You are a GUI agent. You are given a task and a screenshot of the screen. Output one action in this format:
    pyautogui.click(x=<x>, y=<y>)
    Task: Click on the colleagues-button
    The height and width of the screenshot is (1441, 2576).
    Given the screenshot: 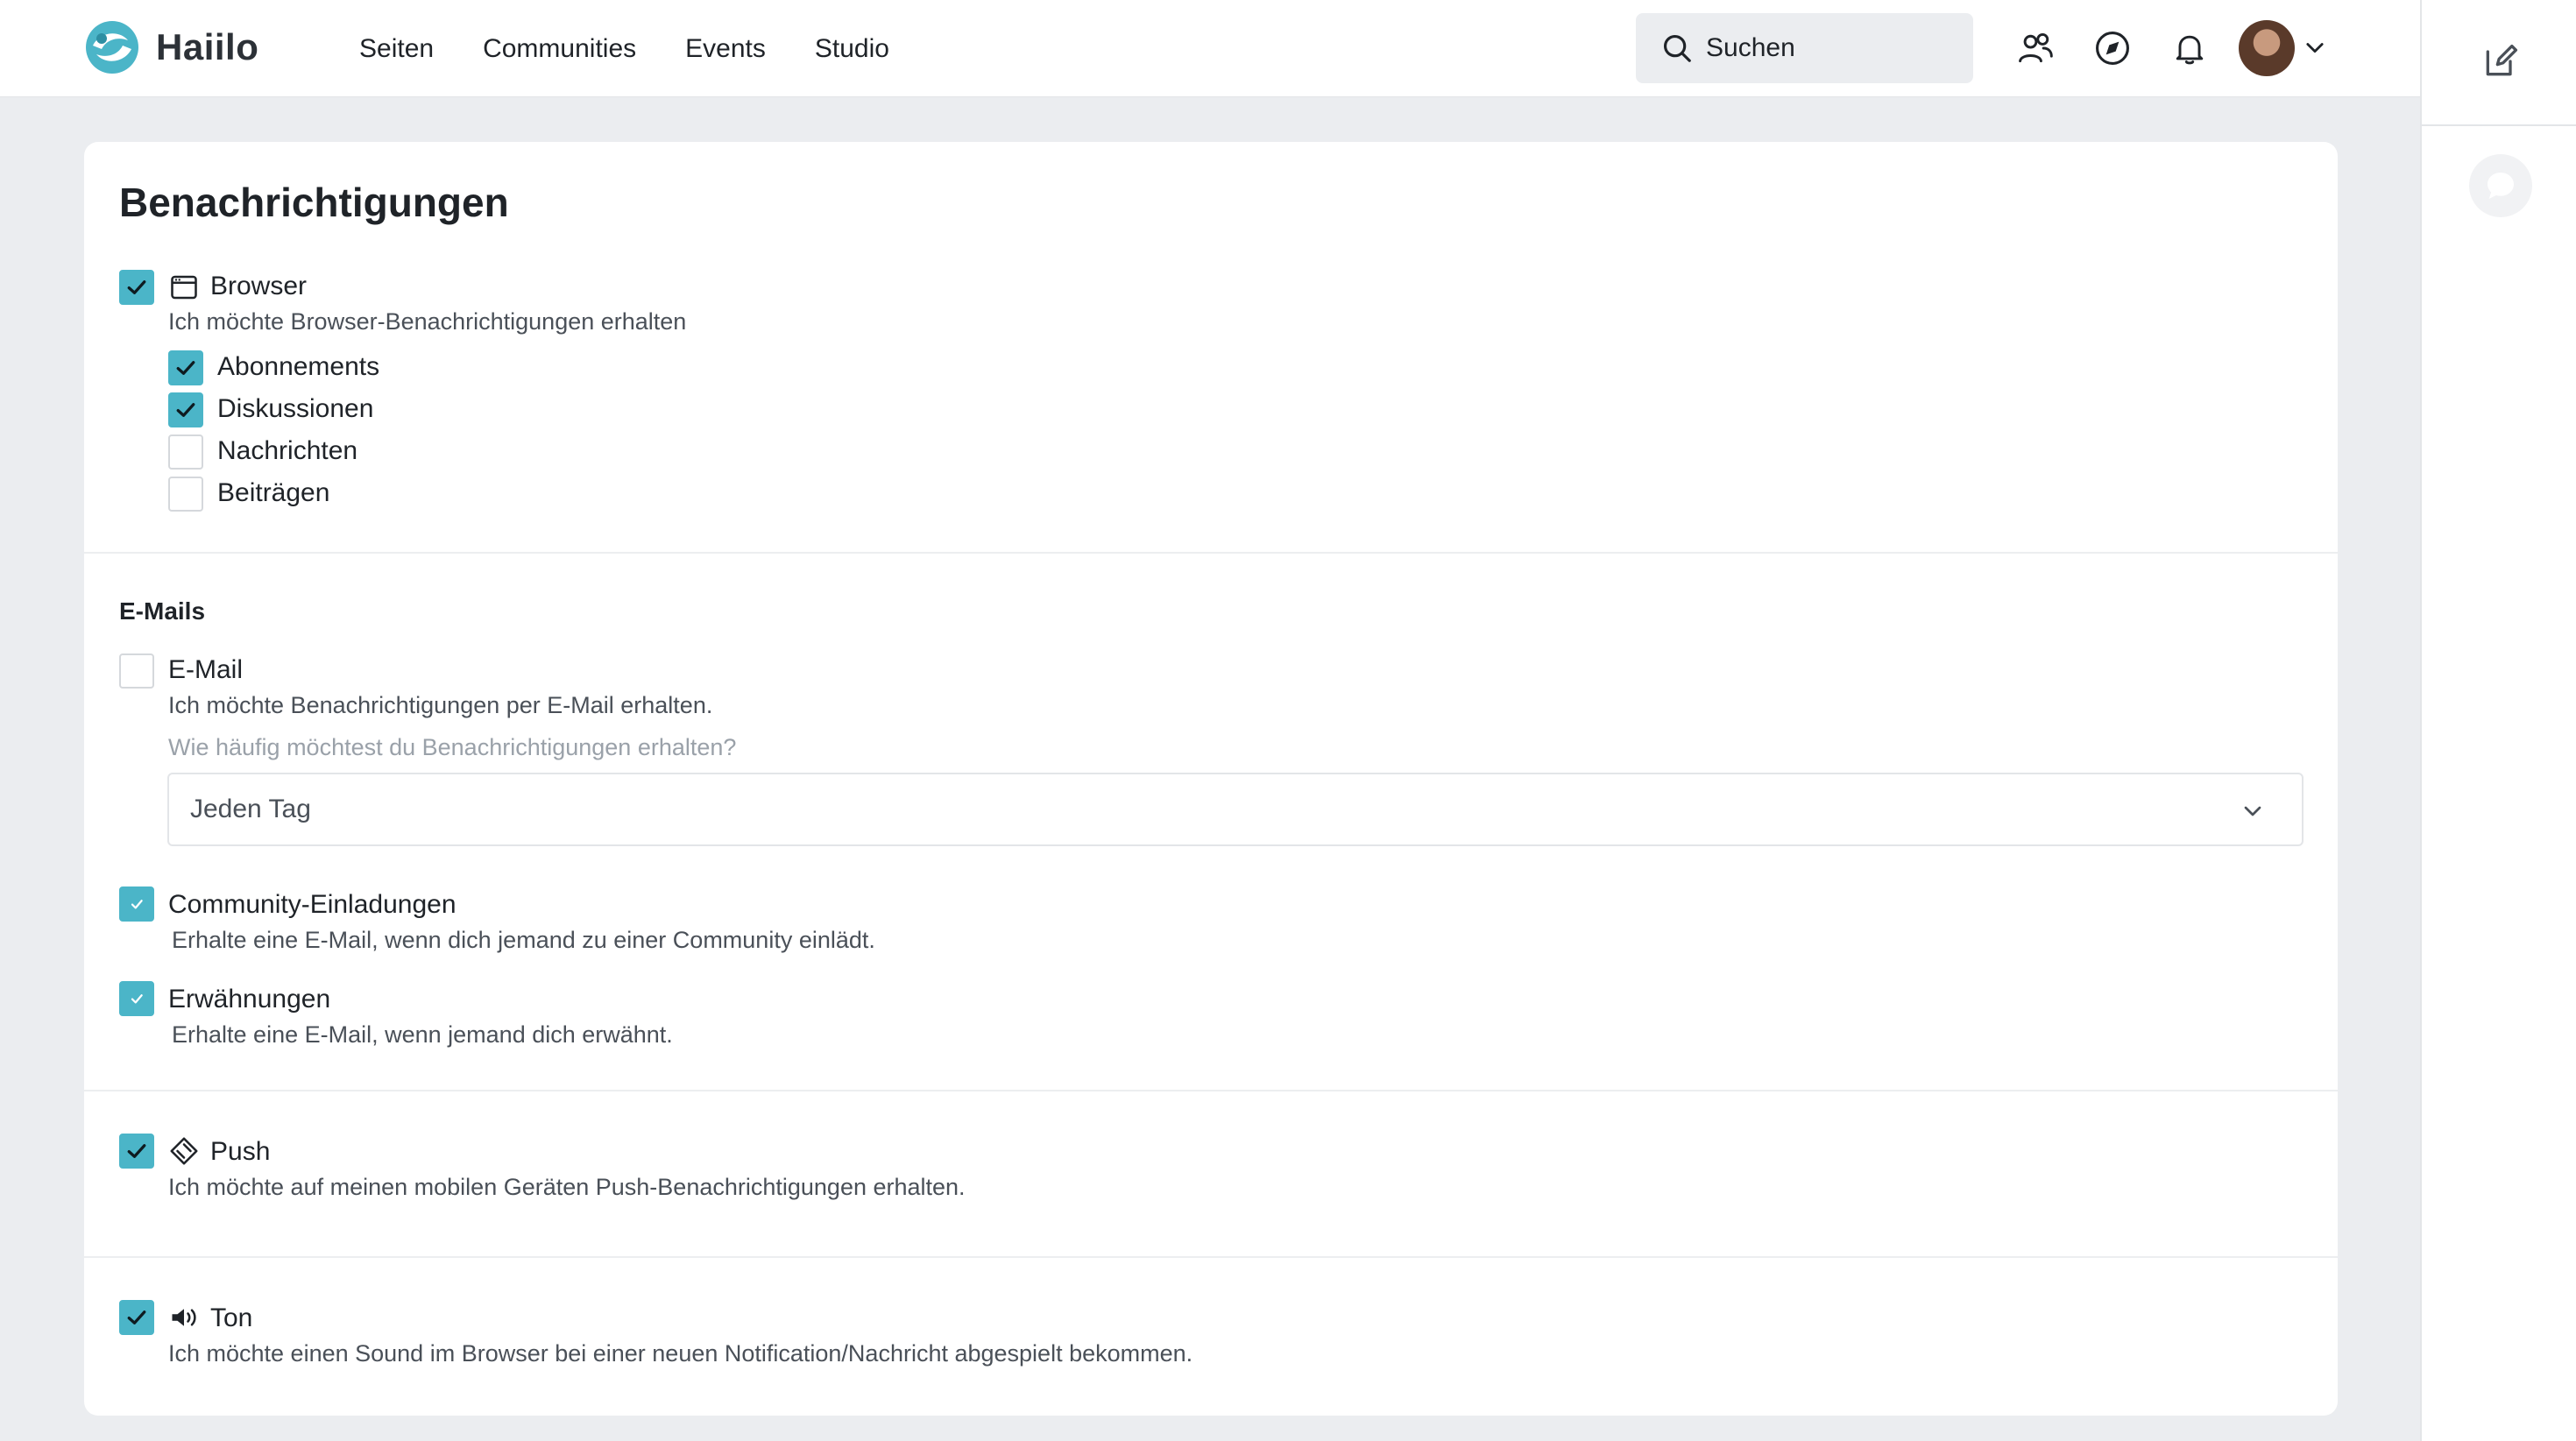 What is the action you would take?
    pyautogui.click(x=2035, y=48)
    